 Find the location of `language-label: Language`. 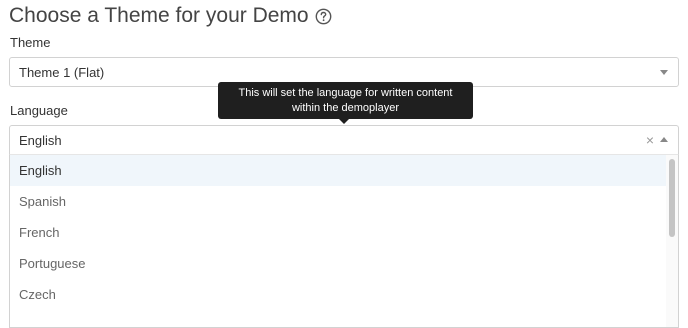

language-label: Language is located at coordinates (39, 110).